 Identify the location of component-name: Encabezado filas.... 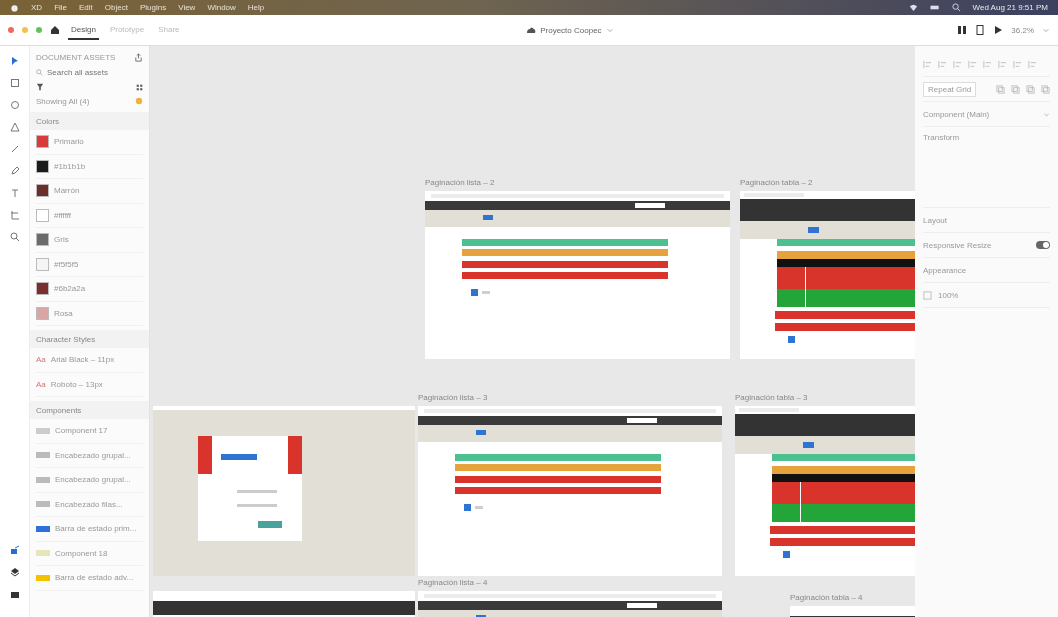
(89, 504).